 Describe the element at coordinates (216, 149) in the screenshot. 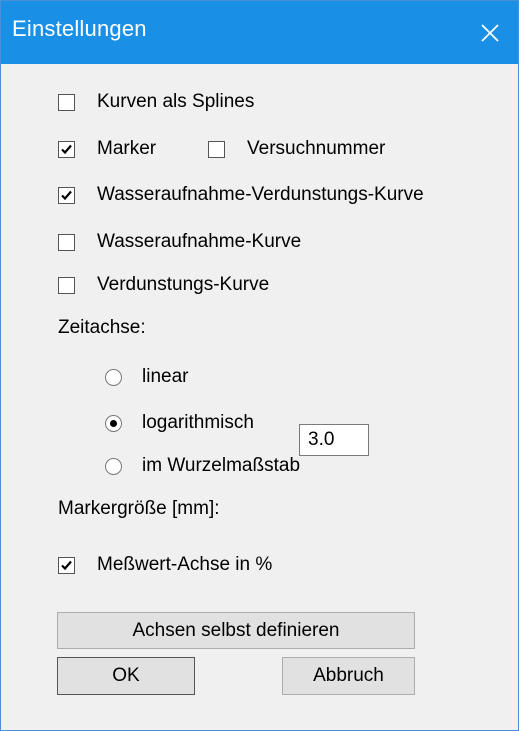

I see `trial-number-checkbox` at that location.